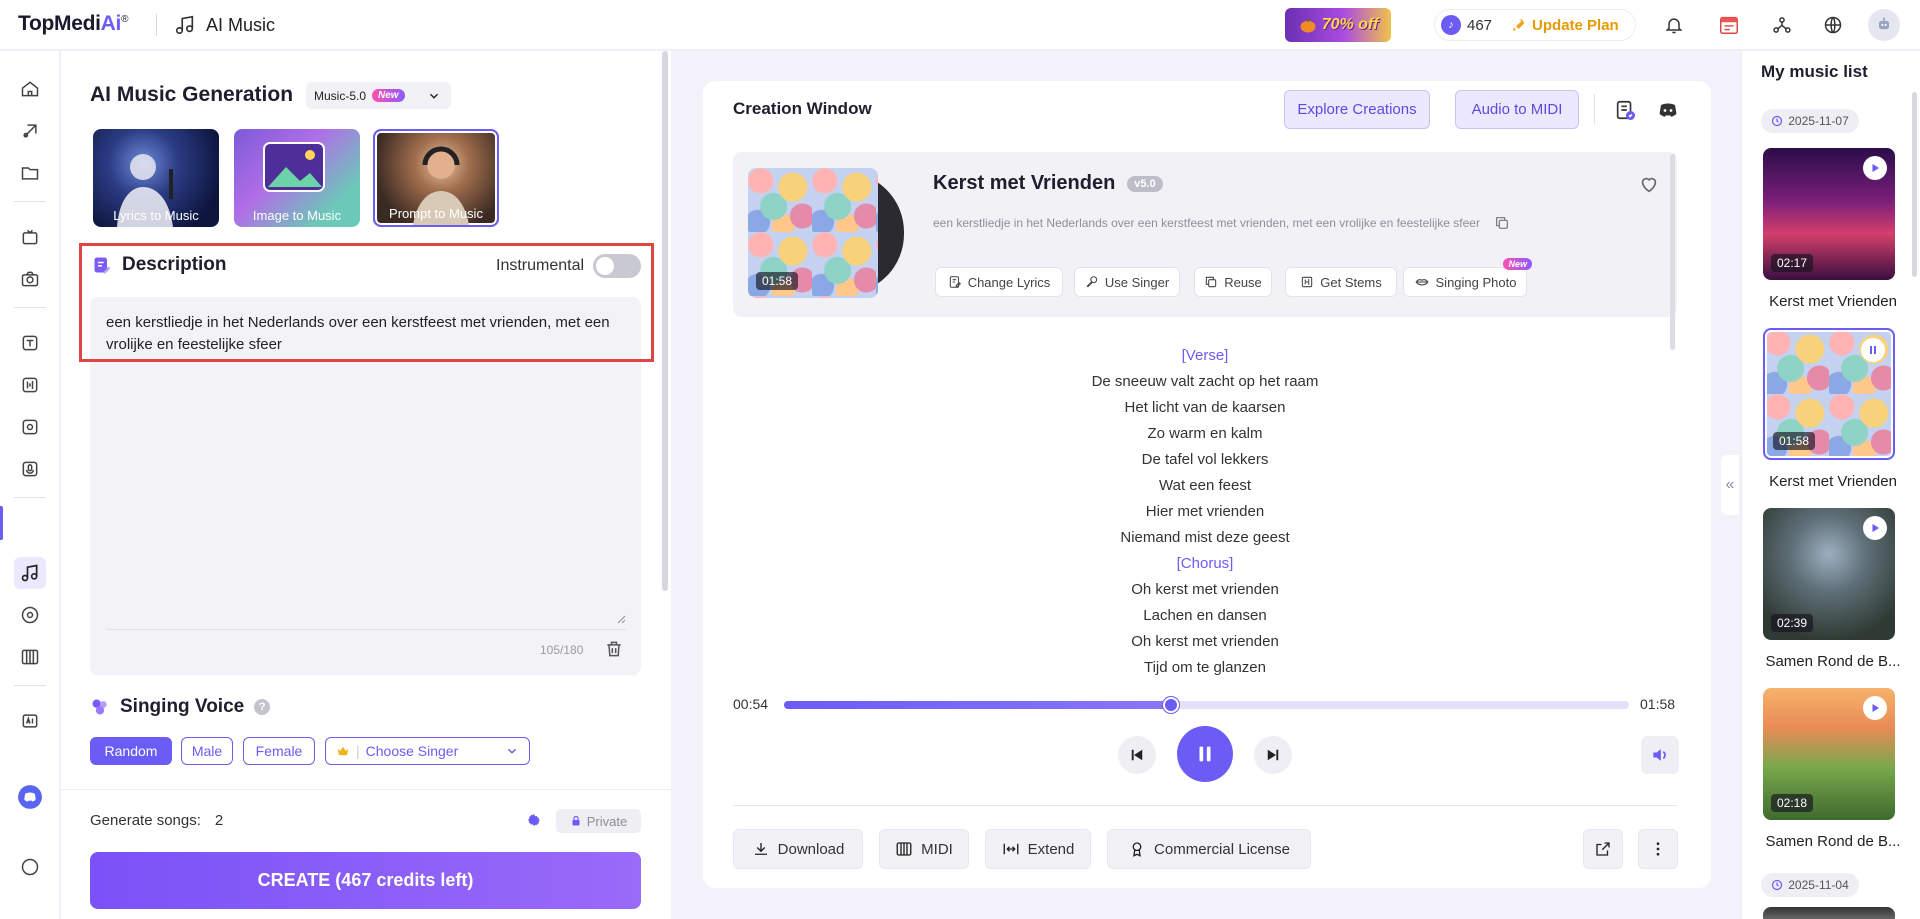 This screenshot has width=1920, height=919. I want to click on globe-icon, so click(1833, 25).